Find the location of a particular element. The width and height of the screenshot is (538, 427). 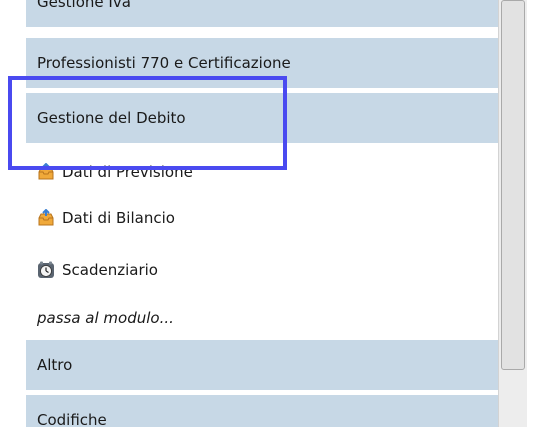

link-label: Dati di Previsione is located at coordinates (127, 172).